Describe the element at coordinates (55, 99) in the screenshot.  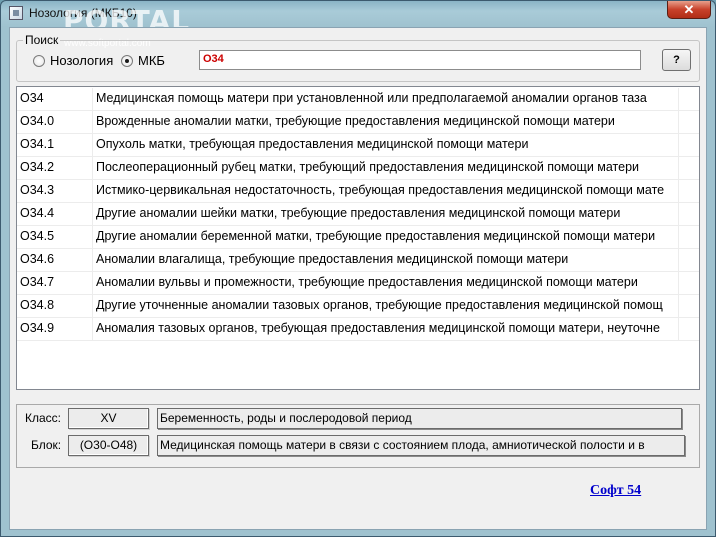
I see `row-code: O34` at that location.